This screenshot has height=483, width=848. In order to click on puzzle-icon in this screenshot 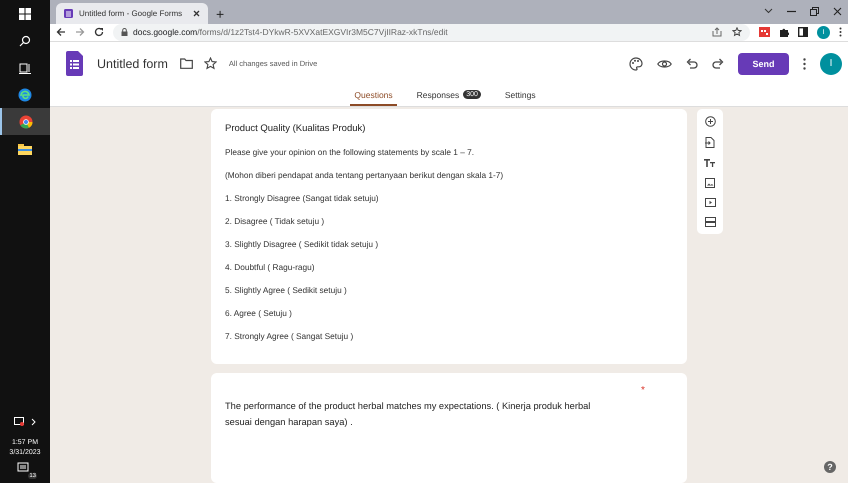, I will do `click(784, 32)`.